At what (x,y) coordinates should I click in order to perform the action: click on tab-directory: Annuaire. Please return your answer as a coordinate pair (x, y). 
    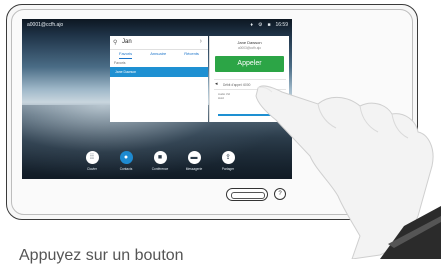
    Looking at the image, I should click on (158, 55).